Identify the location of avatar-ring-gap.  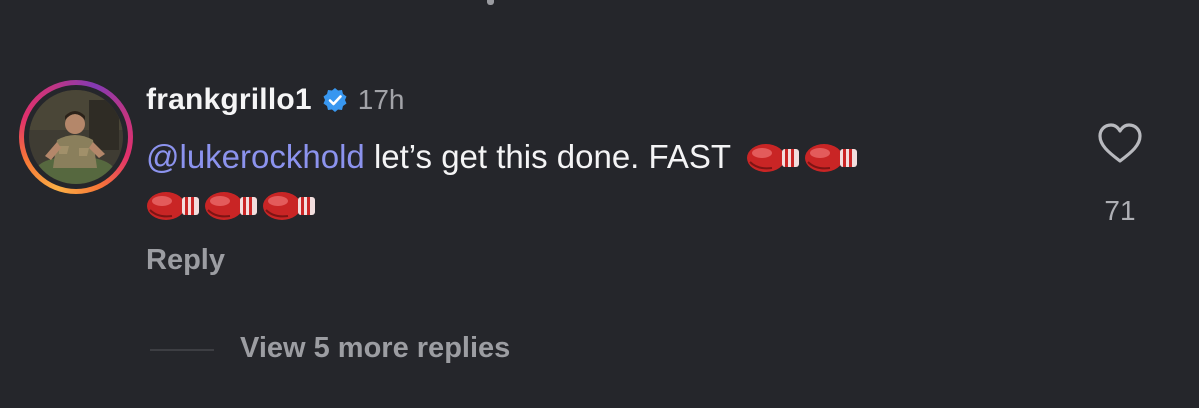
(76, 137).